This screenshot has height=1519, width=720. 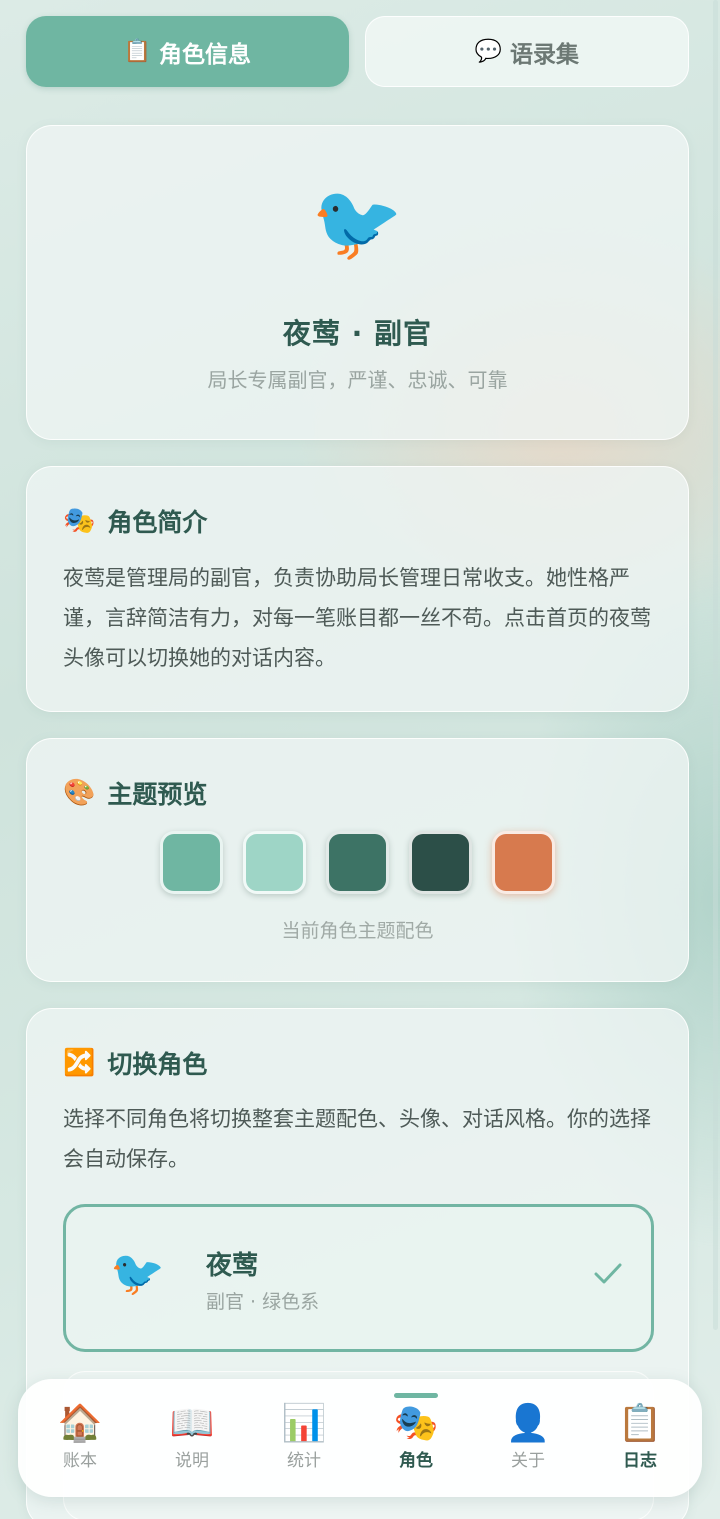 What do you see at coordinates (528, 1460) in the screenshot?
I see `nav-about-label: 关于` at bounding box center [528, 1460].